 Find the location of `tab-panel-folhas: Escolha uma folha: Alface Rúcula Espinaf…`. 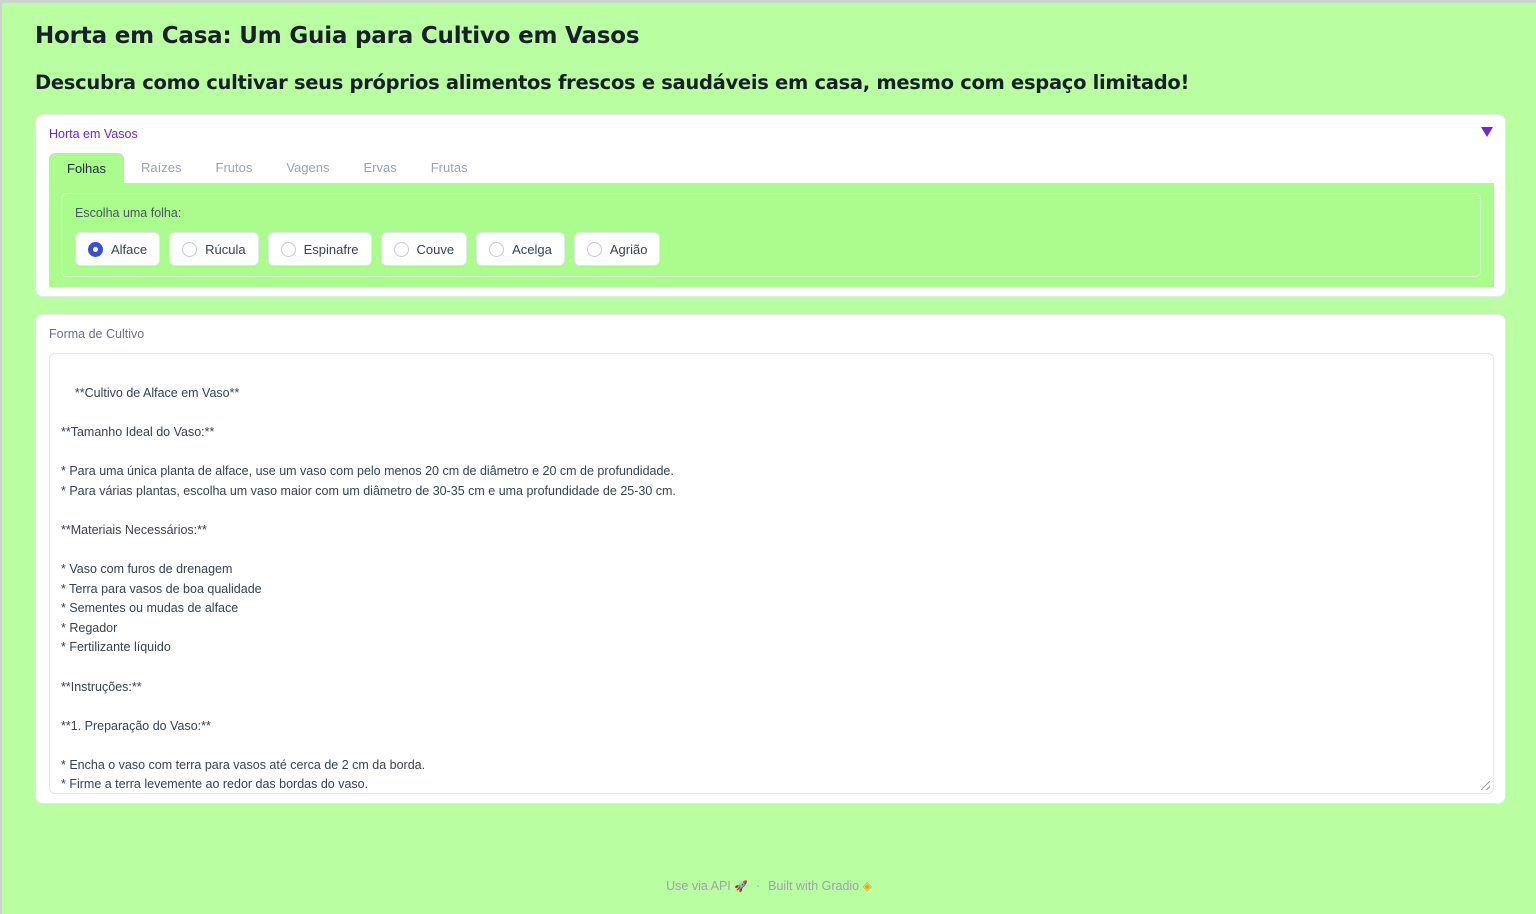

tab-panel-folhas: Escolha uma folha: Alface Rúcula Espinaf… is located at coordinates (771, 235).